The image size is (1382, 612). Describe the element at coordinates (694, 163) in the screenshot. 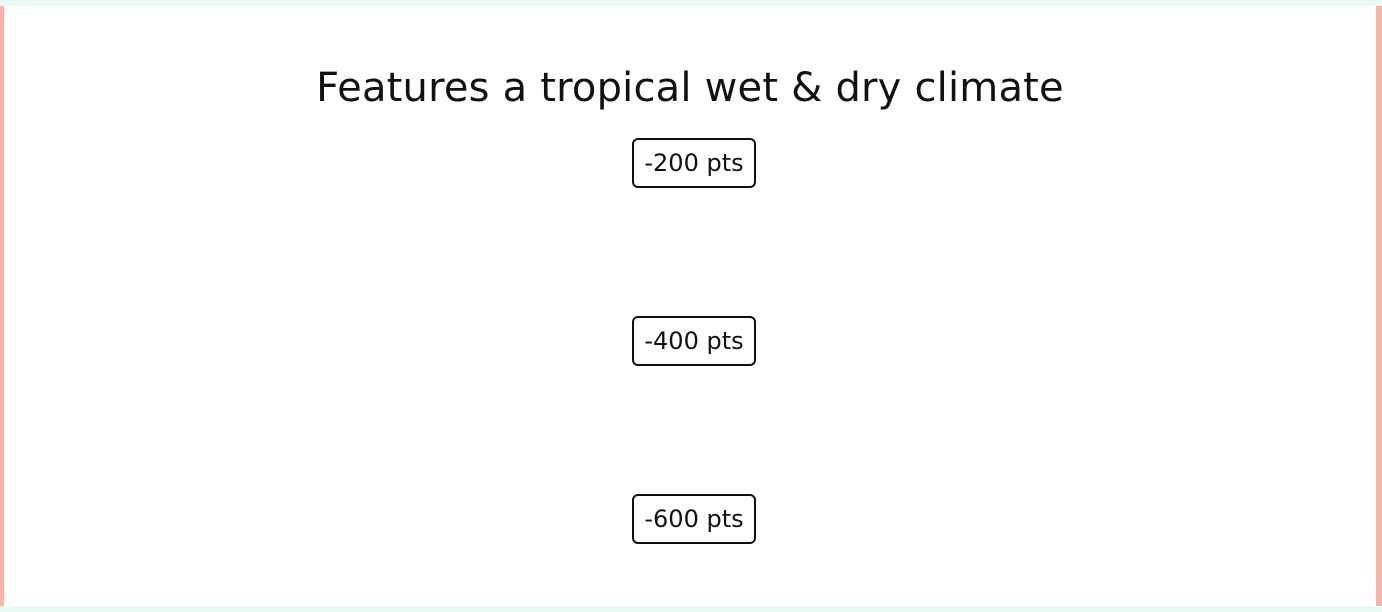

I see `points-button-200: -200 pts` at that location.